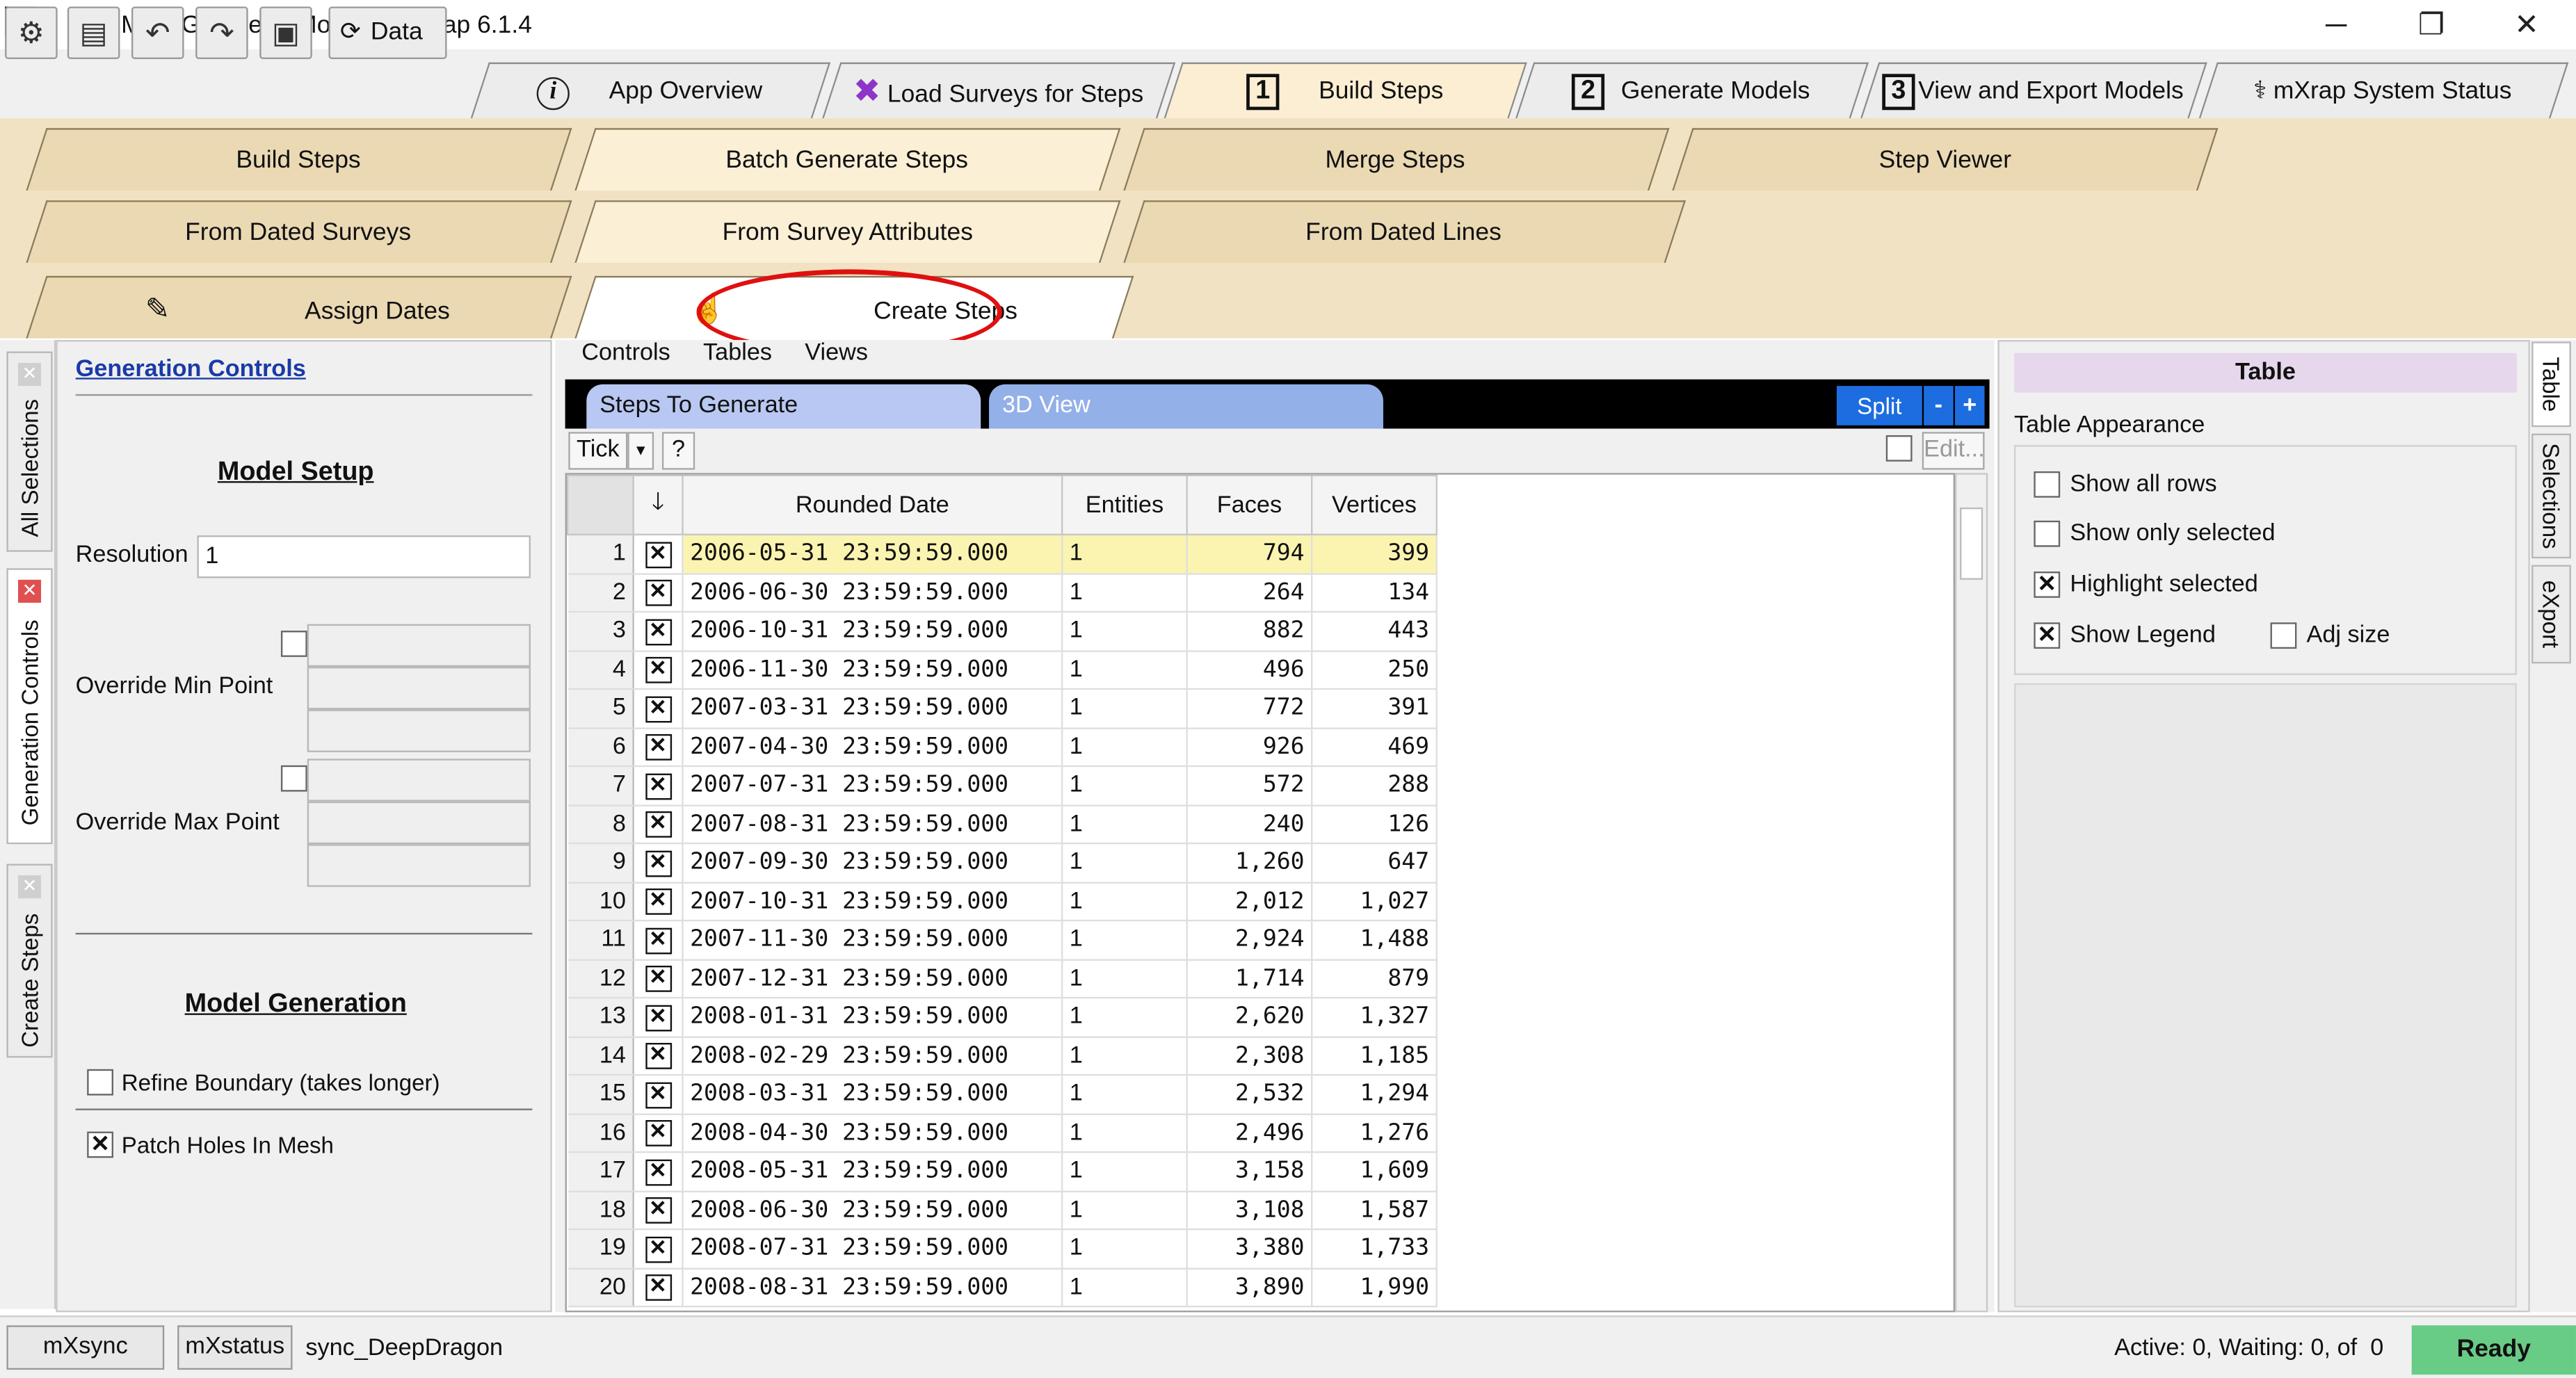 The image size is (2576, 1378). Describe the element at coordinates (299, 159) in the screenshot. I see `tab-build-steps-sub: Build Steps` at that location.